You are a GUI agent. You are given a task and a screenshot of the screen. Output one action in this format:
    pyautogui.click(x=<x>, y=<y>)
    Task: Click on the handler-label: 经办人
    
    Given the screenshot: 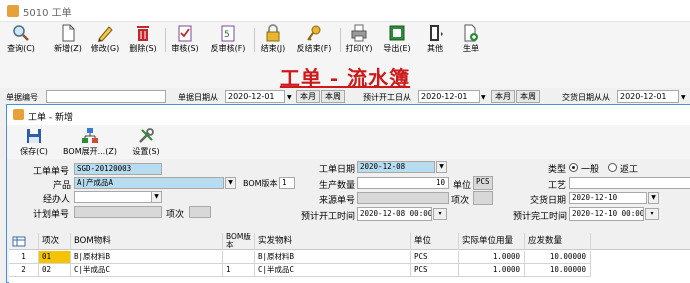 What is the action you would take?
    pyautogui.click(x=57, y=200)
    